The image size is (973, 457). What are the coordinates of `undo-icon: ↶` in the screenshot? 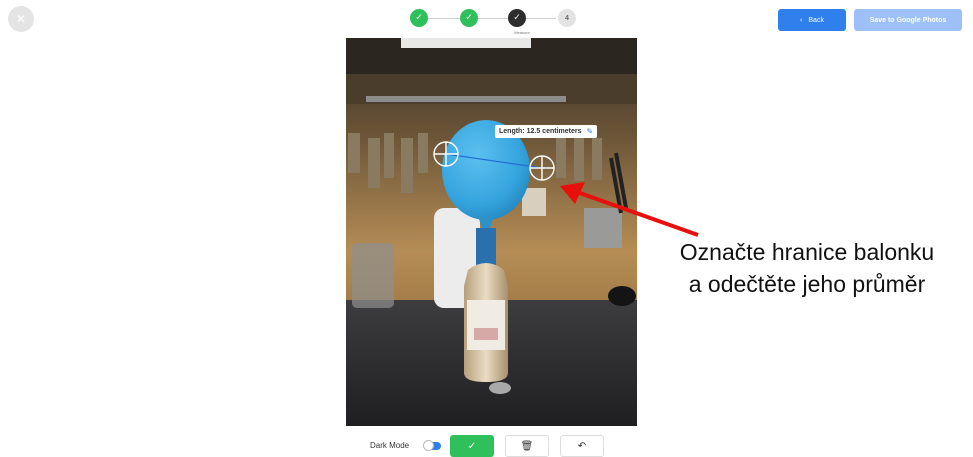 It's located at (582, 446).